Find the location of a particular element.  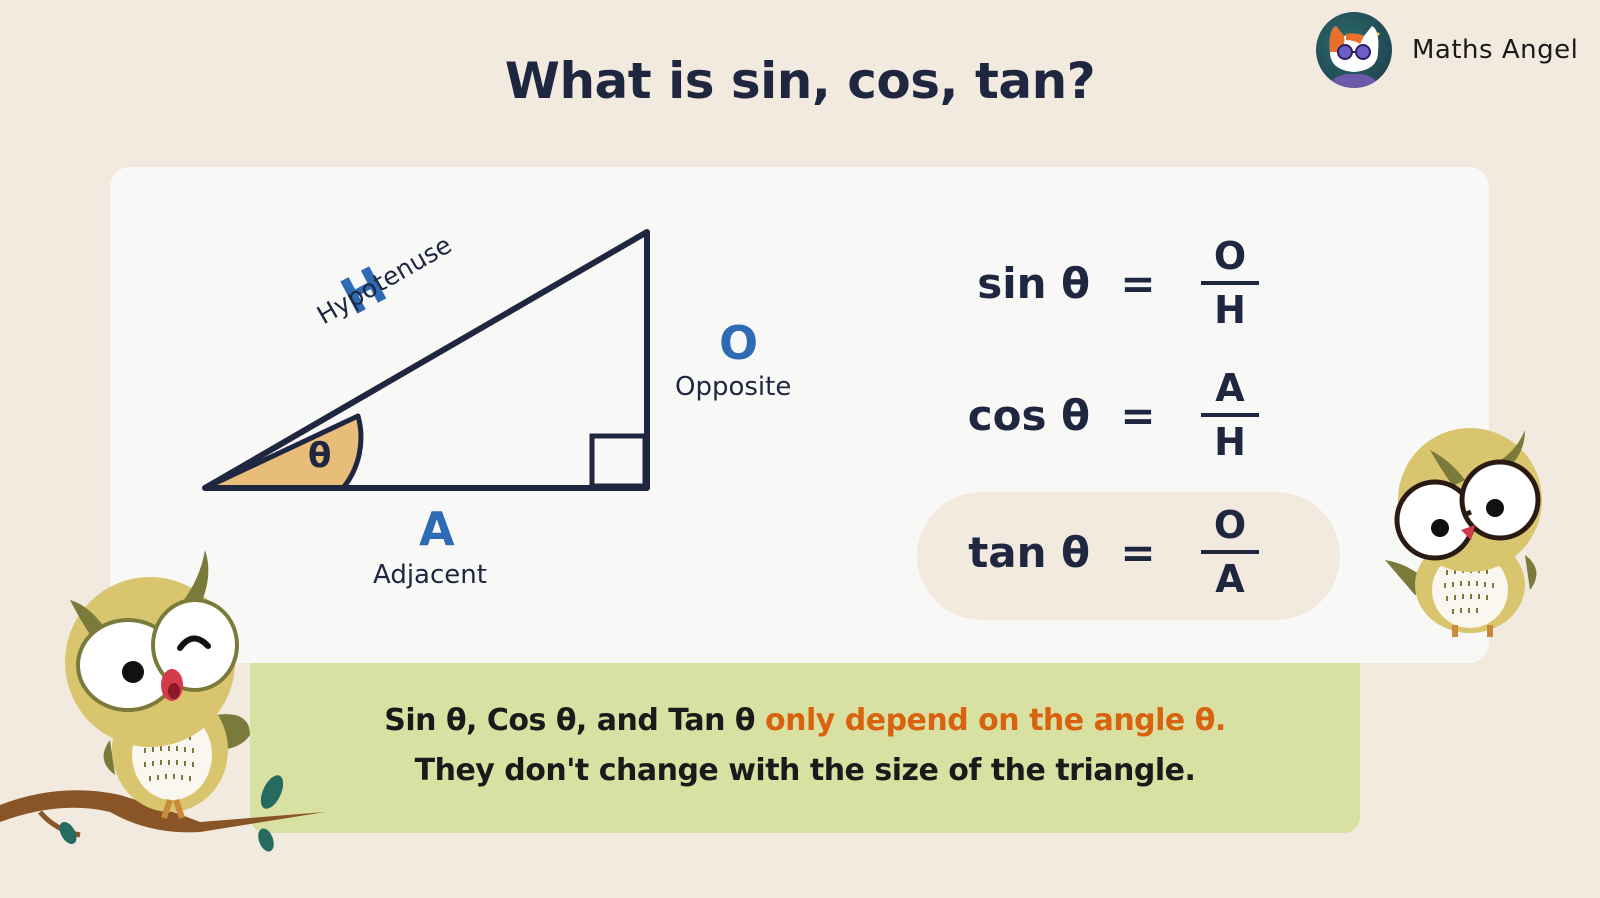

opposite-label: Opposite is located at coordinates (733, 387).